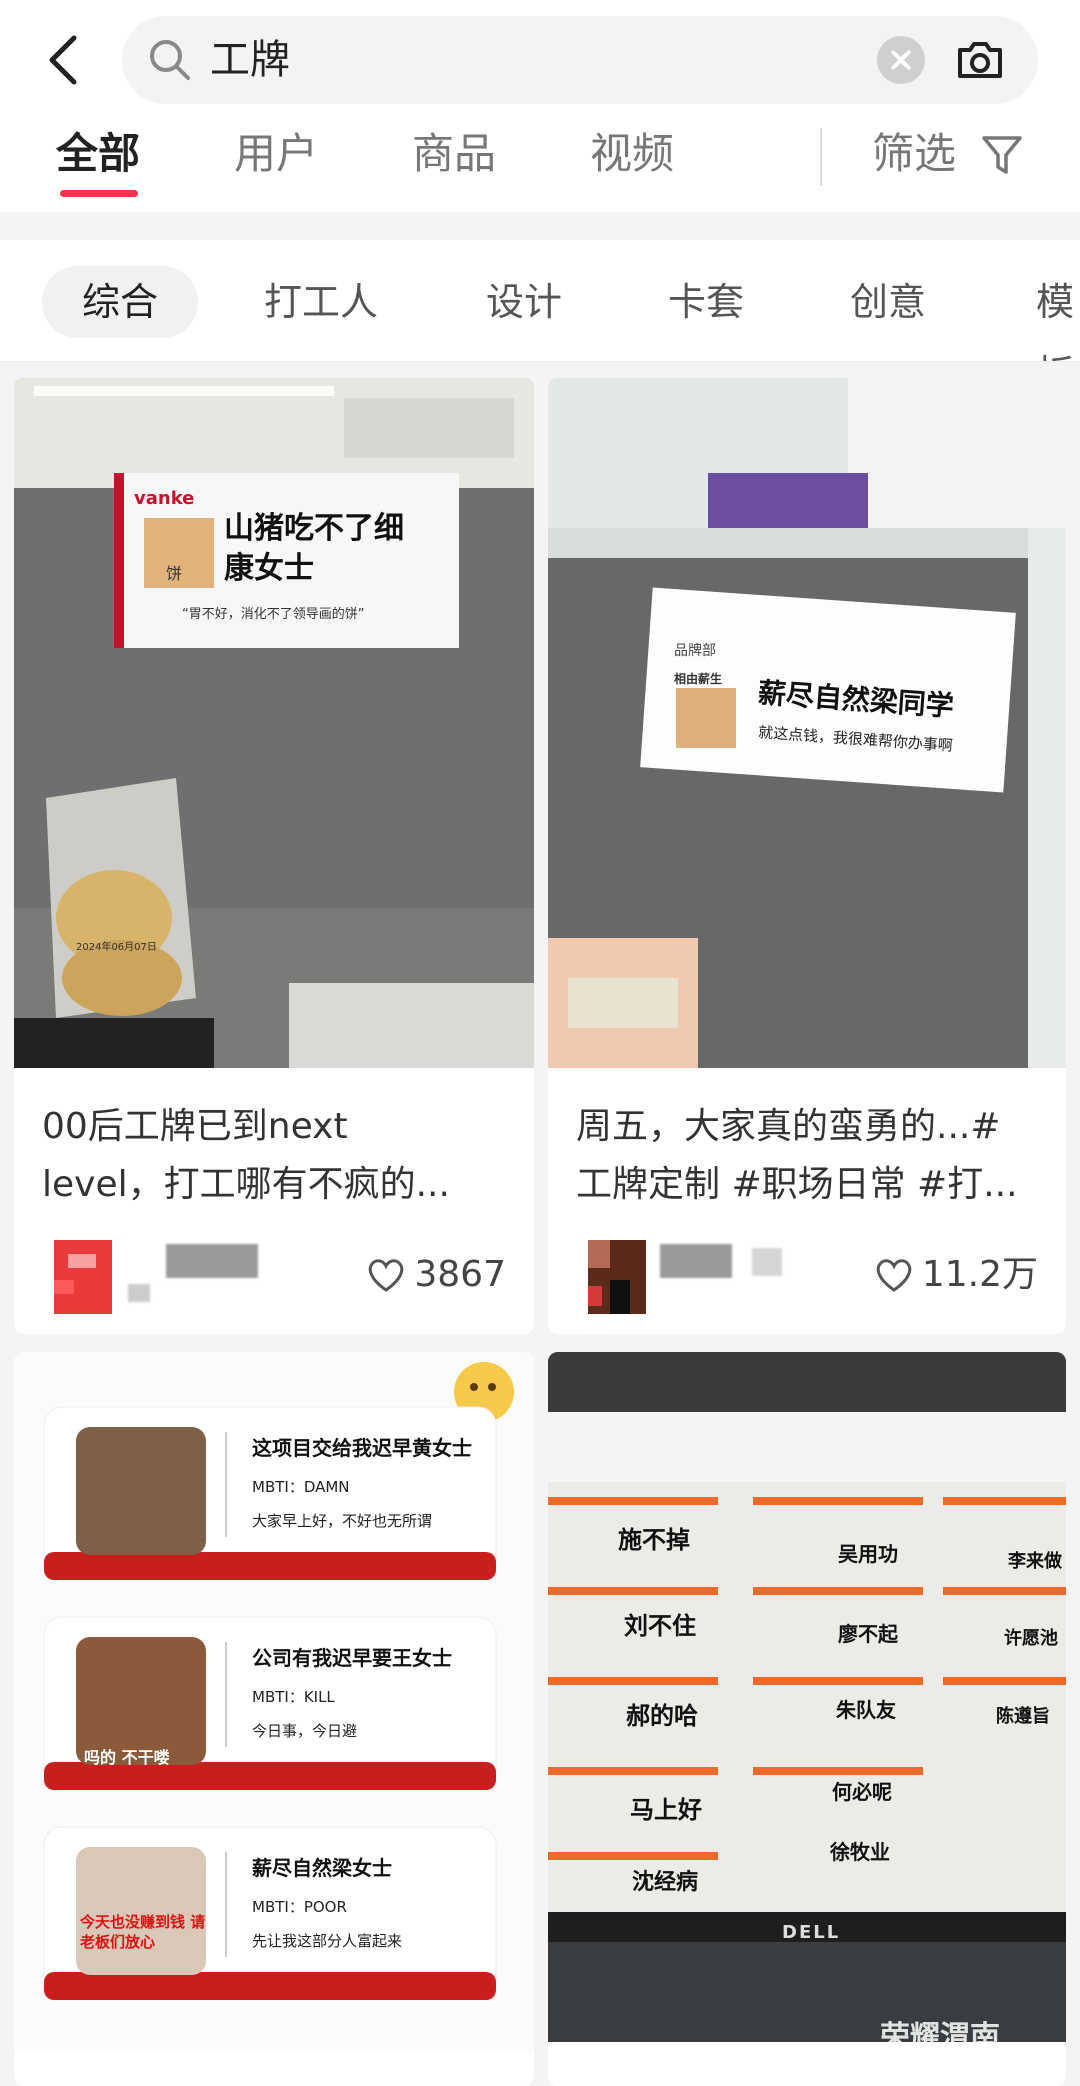 The image size is (1080, 2086). What do you see at coordinates (580, 60) in the screenshot?
I see `search-bar: 工牌` at bounding box center [580, 60].